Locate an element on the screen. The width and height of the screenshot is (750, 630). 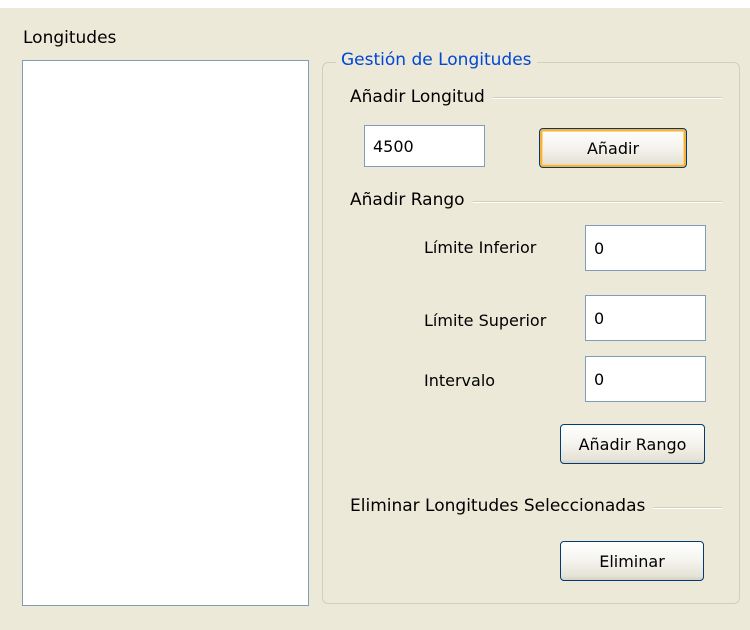
length-management-title: Gestión de Longitudes is located at coordinates (436, 60).